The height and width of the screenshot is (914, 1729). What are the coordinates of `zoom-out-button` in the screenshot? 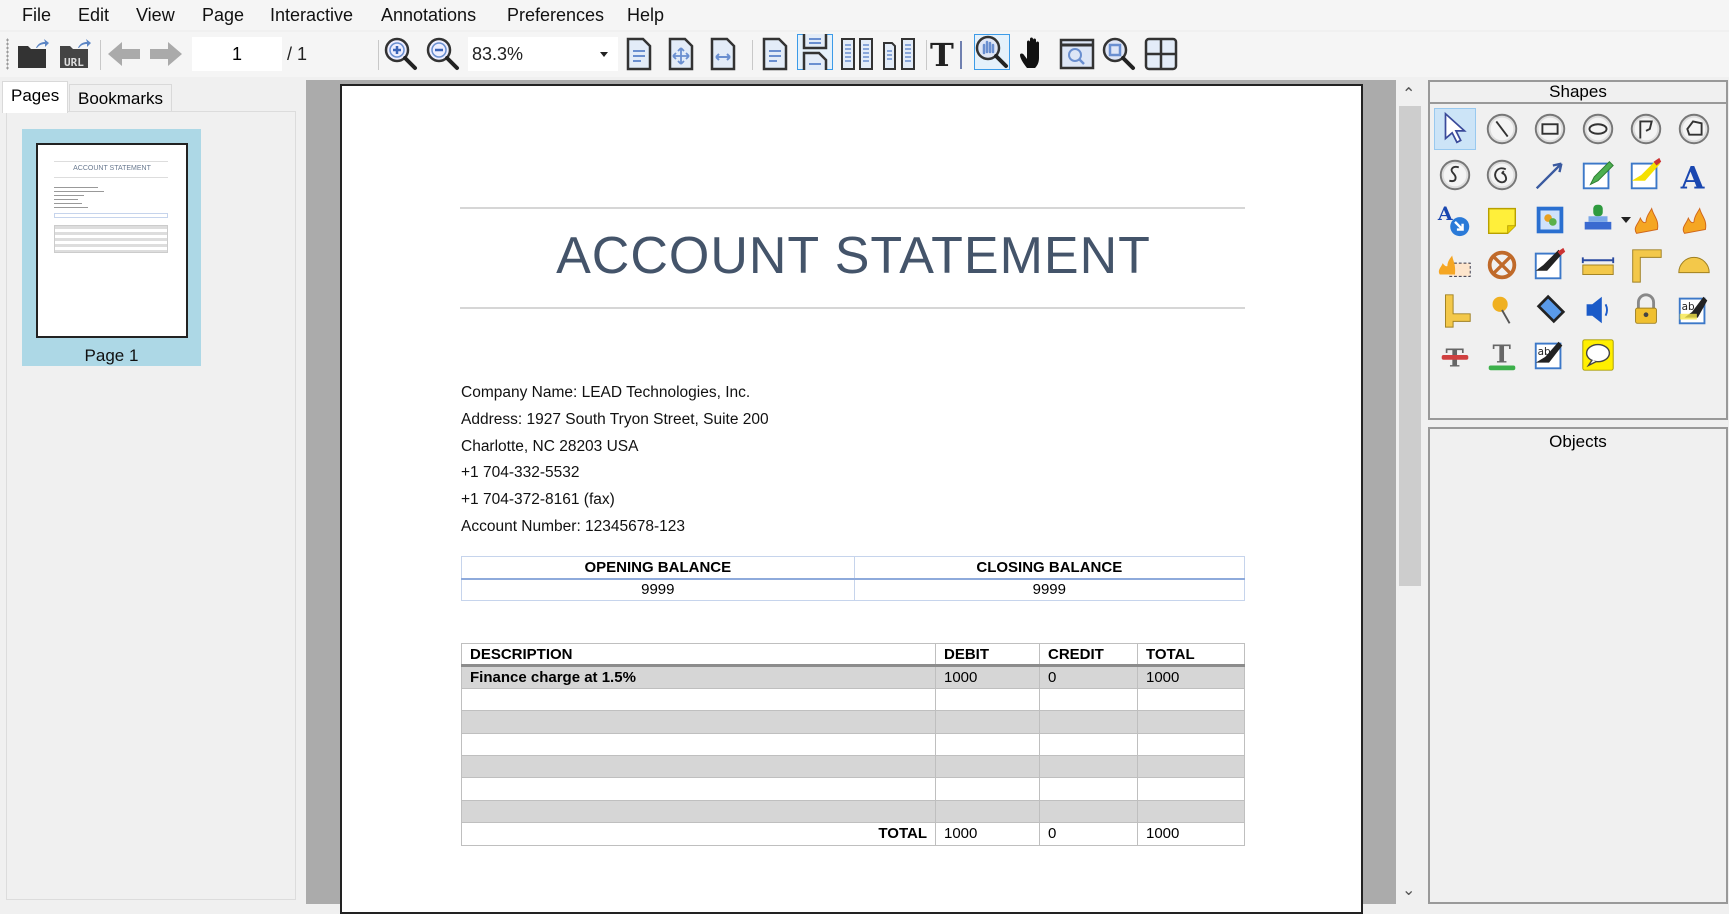 It's located at (443, 54).